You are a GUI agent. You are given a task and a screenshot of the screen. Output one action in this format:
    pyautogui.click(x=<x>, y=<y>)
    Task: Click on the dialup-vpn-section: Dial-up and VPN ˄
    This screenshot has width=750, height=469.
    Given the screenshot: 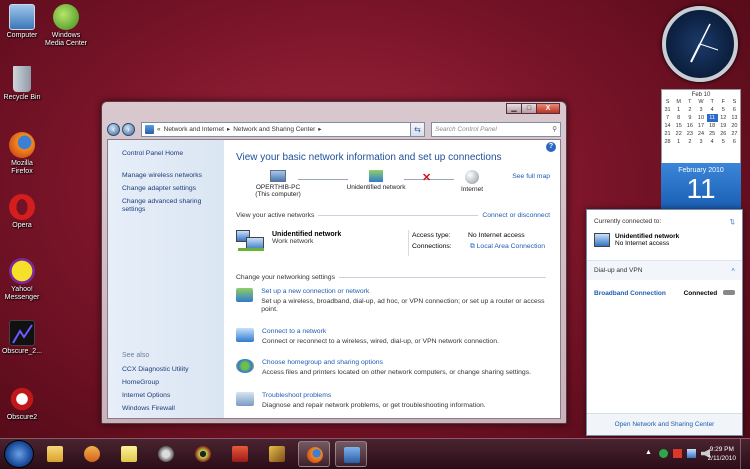 What is the action you would take?
    pyautogui.click(x=664, y=270)
    